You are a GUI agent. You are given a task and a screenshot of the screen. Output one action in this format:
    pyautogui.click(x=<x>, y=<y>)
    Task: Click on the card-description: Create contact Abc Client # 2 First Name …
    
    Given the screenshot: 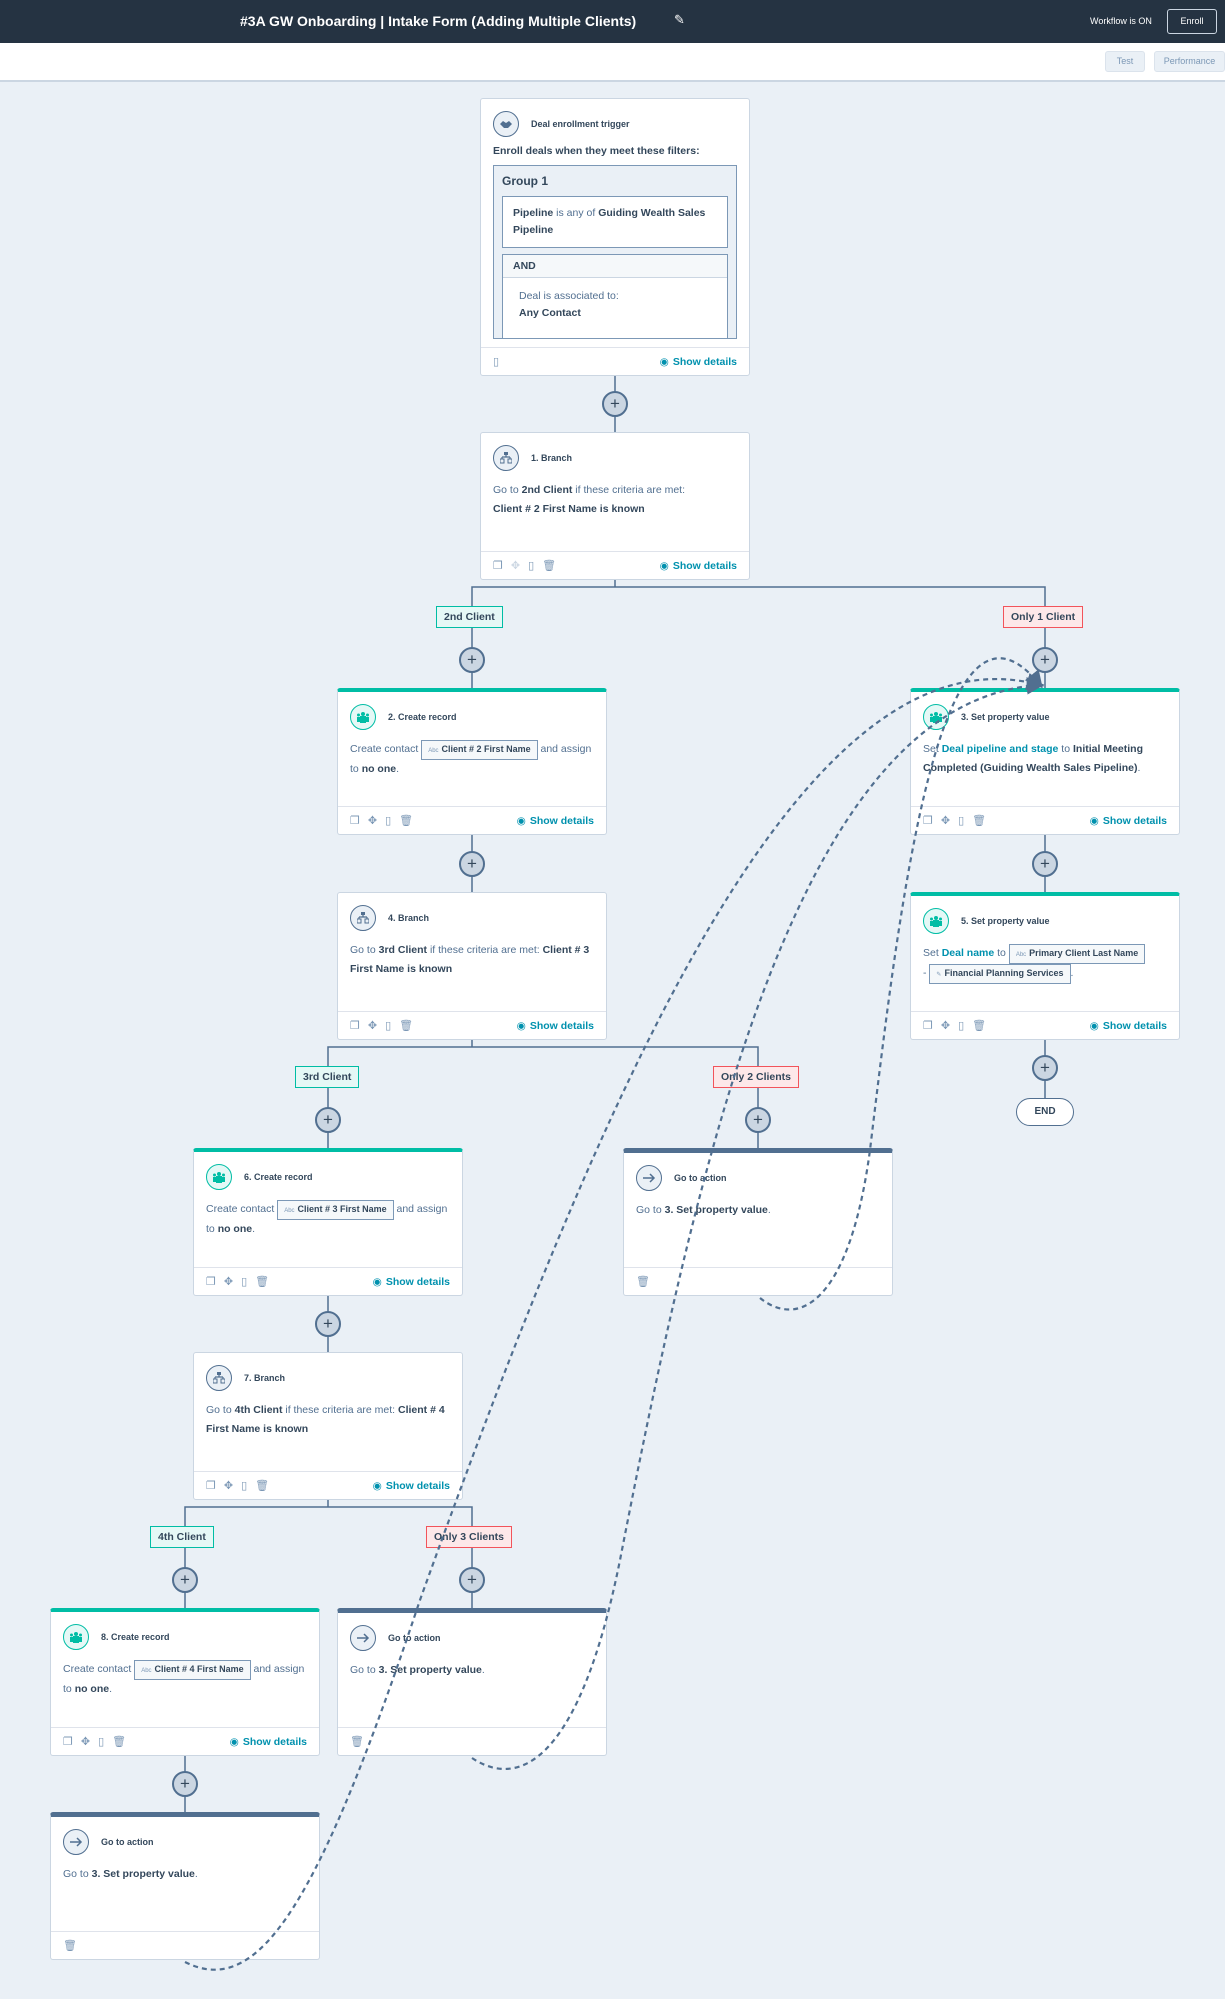 What is the action you would take?
    pyautogui.click(x=472, y=758)
    